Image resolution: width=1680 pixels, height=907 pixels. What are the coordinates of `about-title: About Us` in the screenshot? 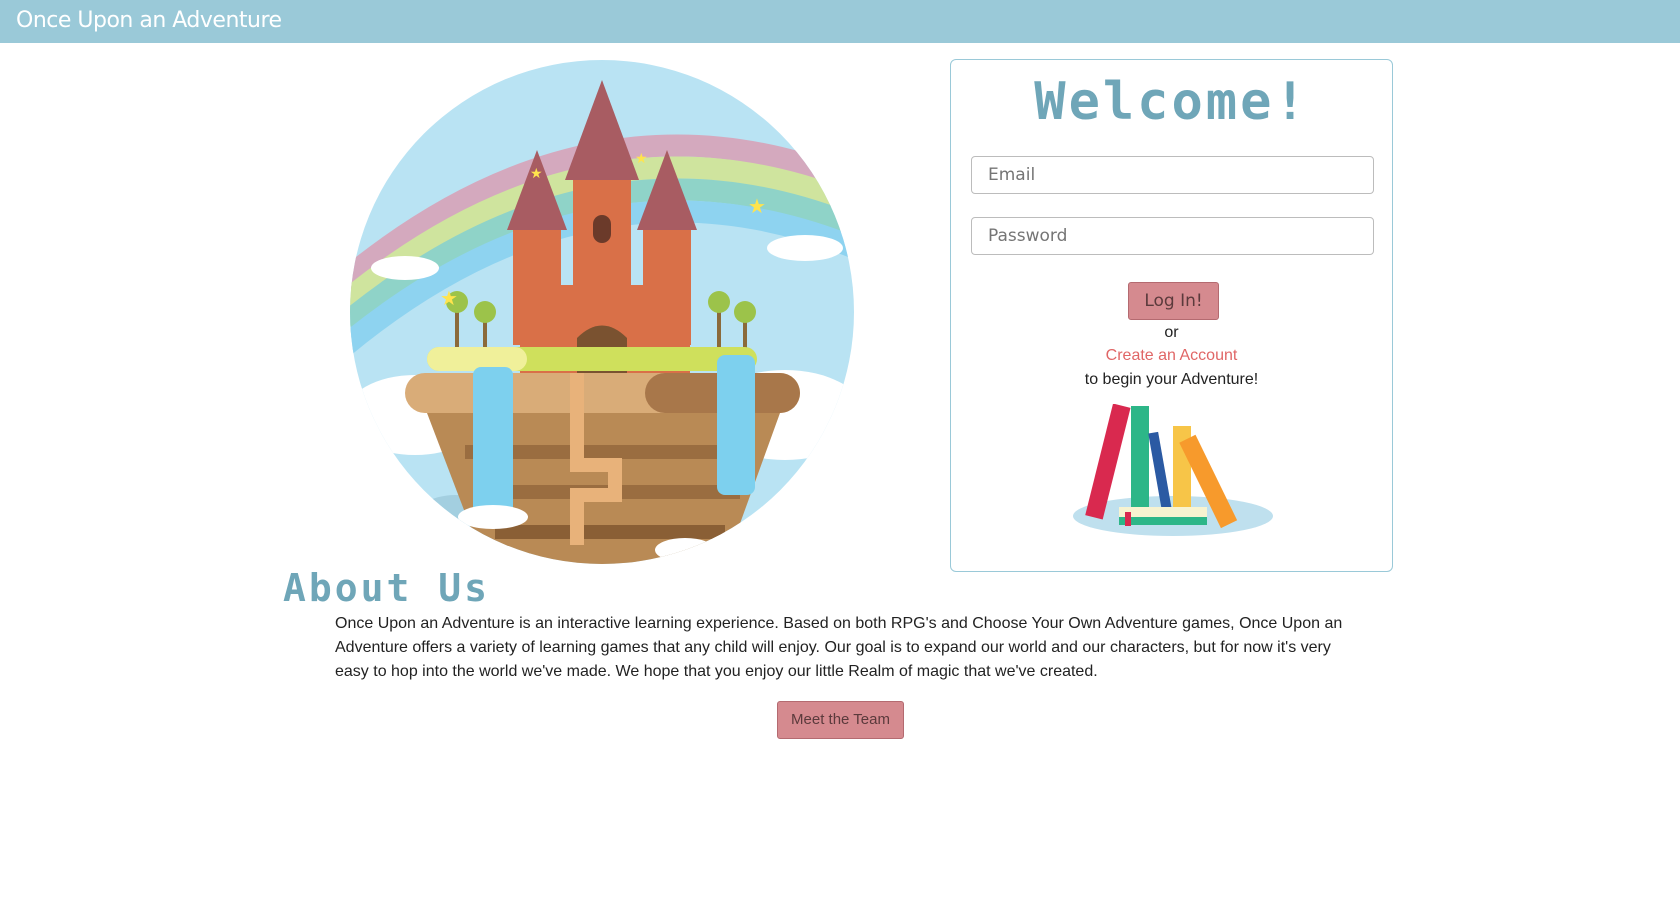 It's located at (387, 588).